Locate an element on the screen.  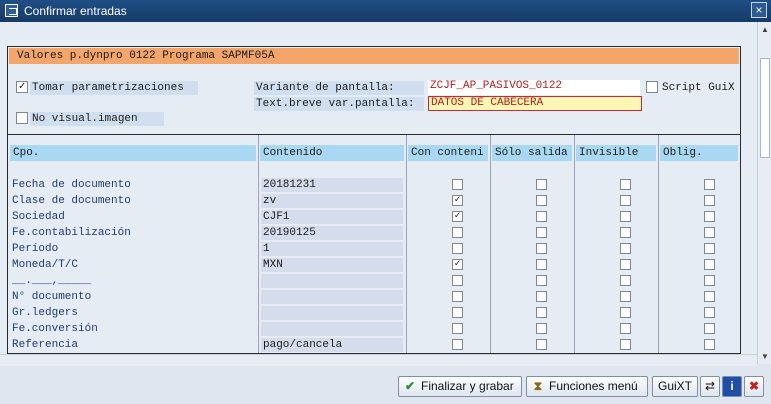
field-name: N° documento is located at coordinates (52, 297).